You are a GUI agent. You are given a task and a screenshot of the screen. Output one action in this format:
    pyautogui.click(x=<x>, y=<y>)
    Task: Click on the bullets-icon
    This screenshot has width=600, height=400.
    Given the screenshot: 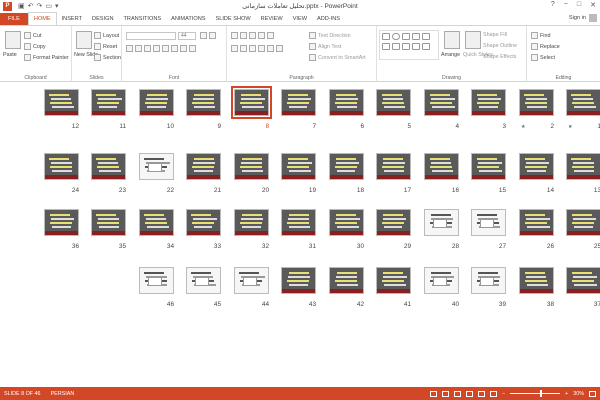 What is the action you would take?
    pyautogui.click(x=234, y=35)
    